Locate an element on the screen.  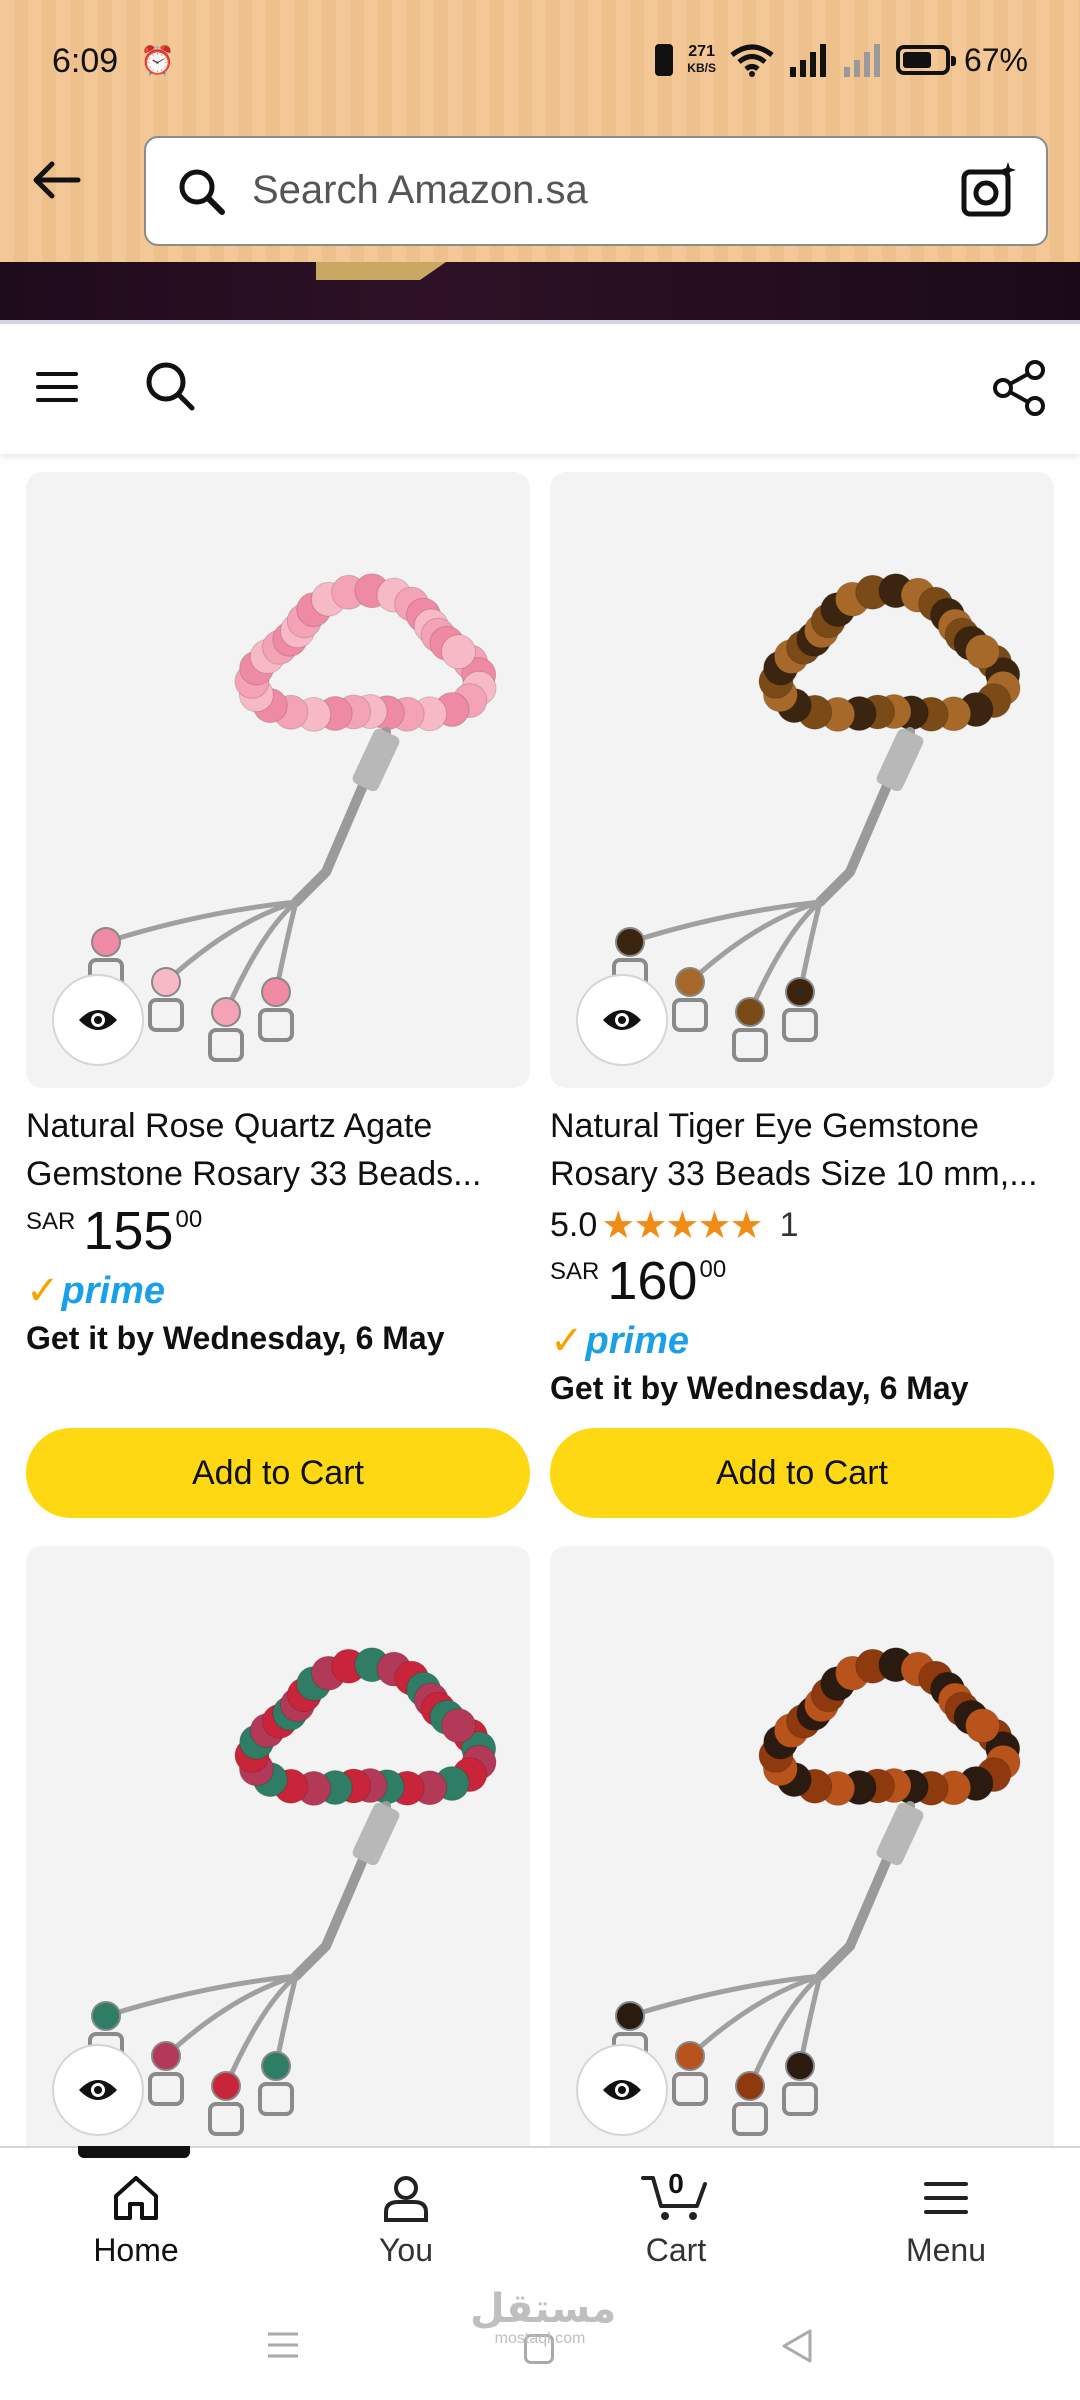
hamburger-menu-icon is located at coordinates (57, 389).